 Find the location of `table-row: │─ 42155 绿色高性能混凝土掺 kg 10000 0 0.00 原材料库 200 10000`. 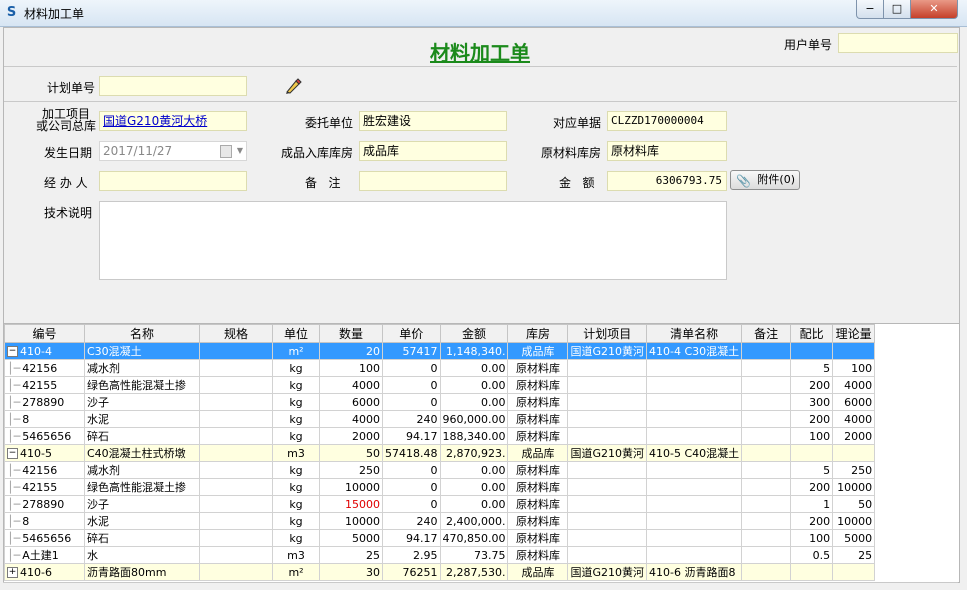

table-row: │─ 42155 绿色高性能混凝土掺 kg 10000 0 0.00 原材料库 200 10000 is located at coordinates (440, 487).